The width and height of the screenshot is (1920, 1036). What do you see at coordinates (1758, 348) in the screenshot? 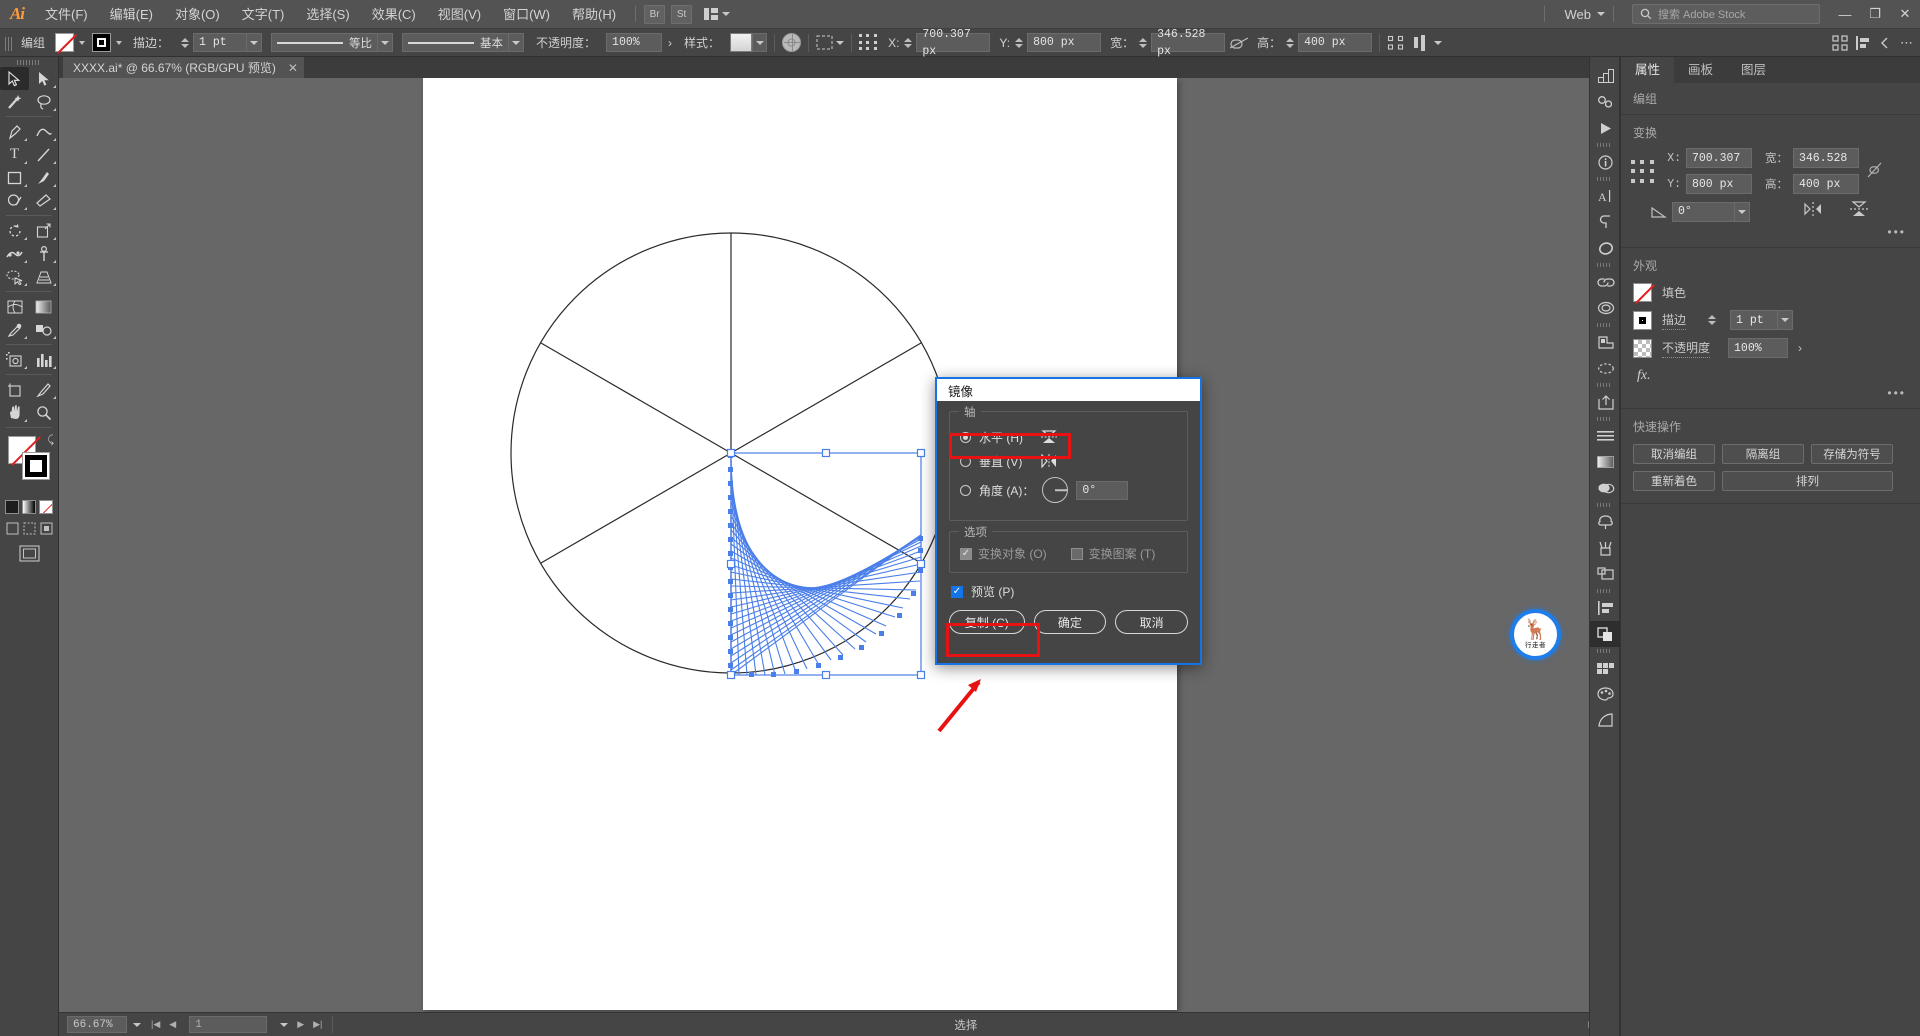
I see `panel-opacity-input: 100%` at bounding box center [1758, 348].